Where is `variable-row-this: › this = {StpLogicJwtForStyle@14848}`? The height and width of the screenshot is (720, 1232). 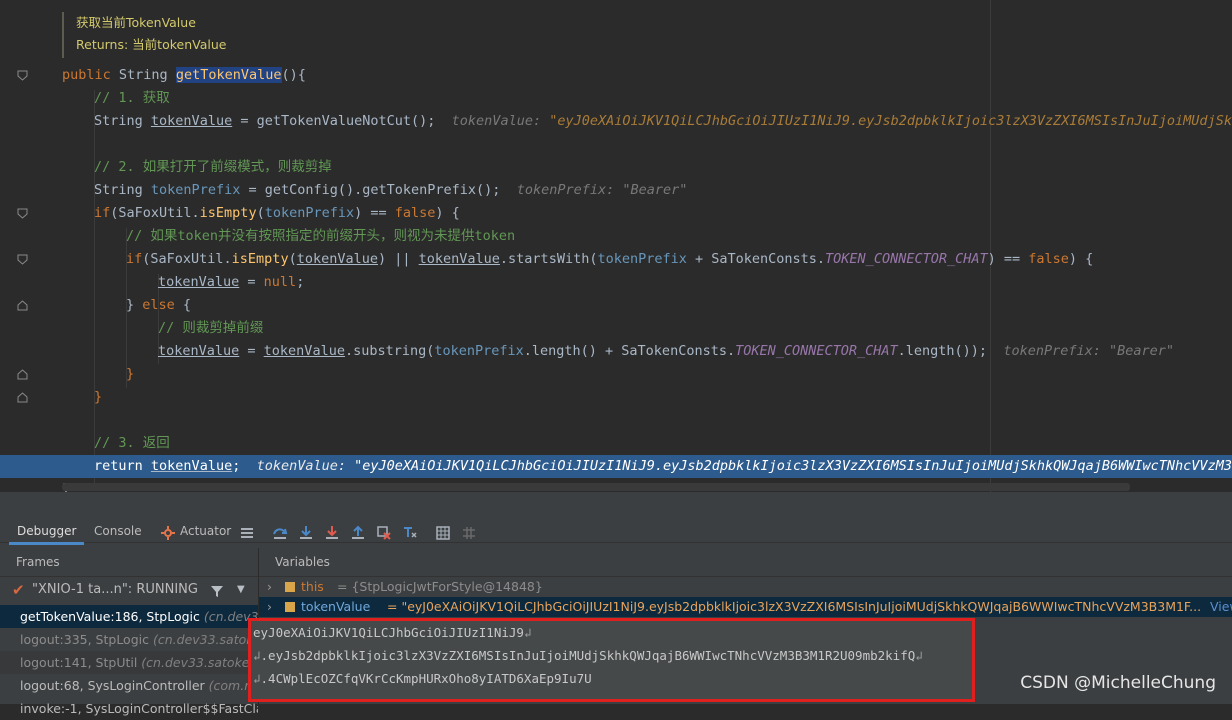
variable-row-this: › this = {StpLogicJwtForStyle@14848} is located at coordinates (745, 587).